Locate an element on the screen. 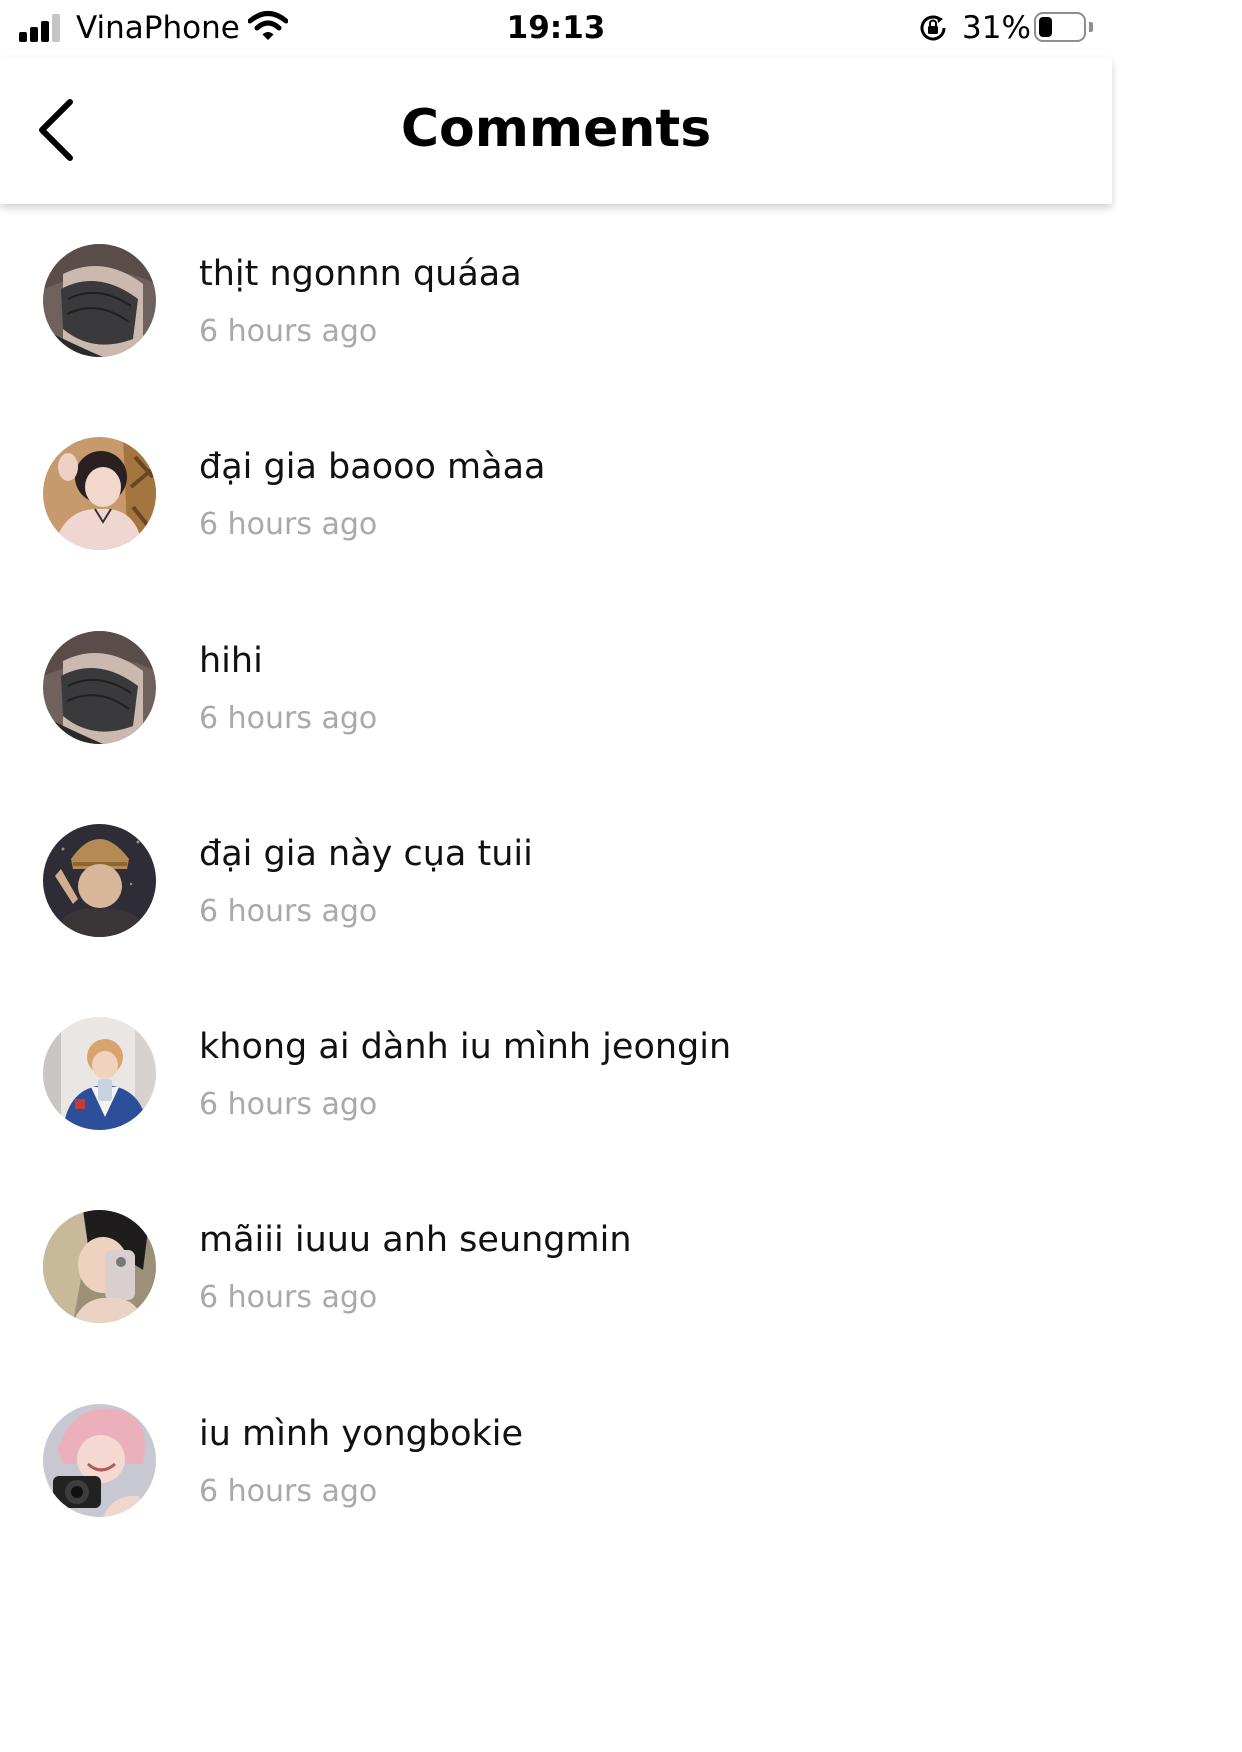 The height and width of the screenshot is (1752, 1242). rotation-lock-icon is located at coordinates (933, 28).